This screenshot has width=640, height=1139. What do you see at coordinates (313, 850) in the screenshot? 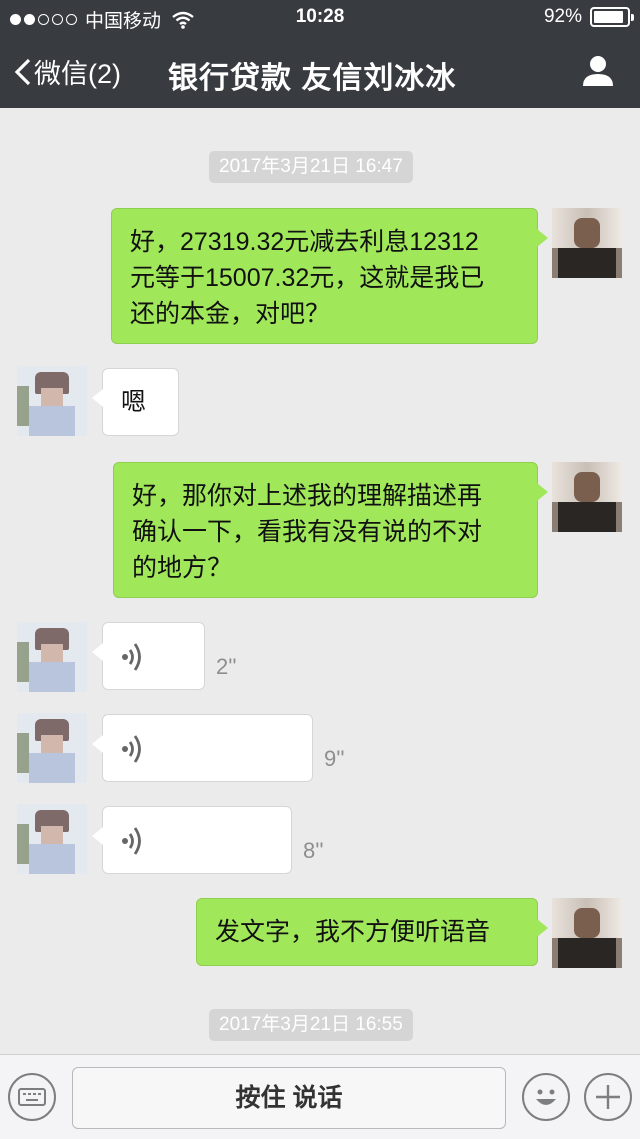
I see `voice-duration: 8''` at bounding box center [313, 850].